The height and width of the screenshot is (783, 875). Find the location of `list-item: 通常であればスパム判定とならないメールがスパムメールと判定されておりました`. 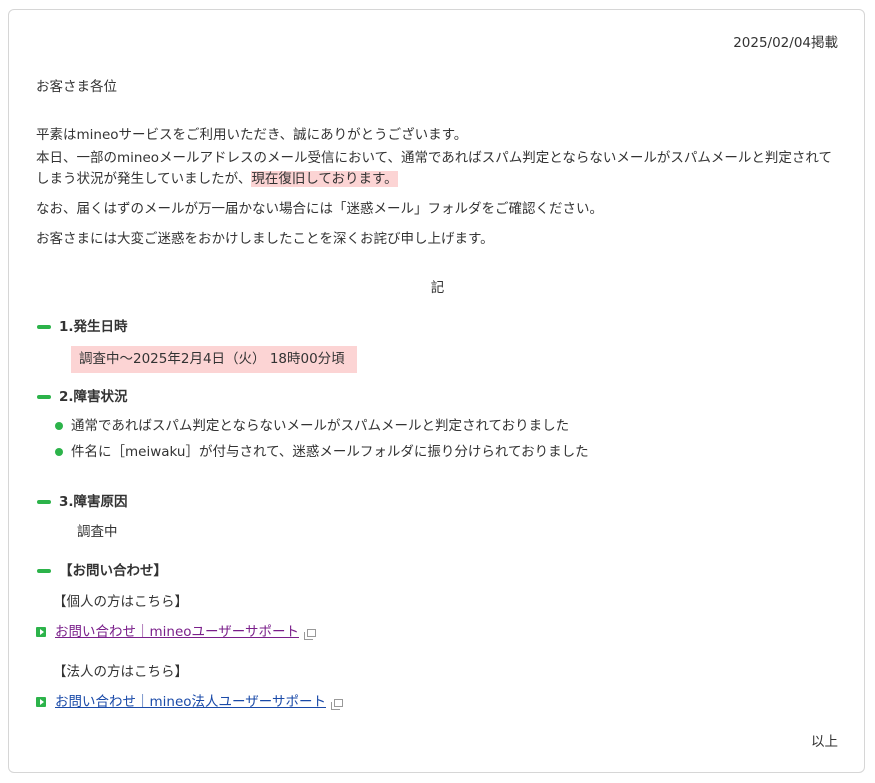

list-item: 通常であればスパム判定とならないメールがスパムメールと判定されておりました is located at coordinates (312, 426).